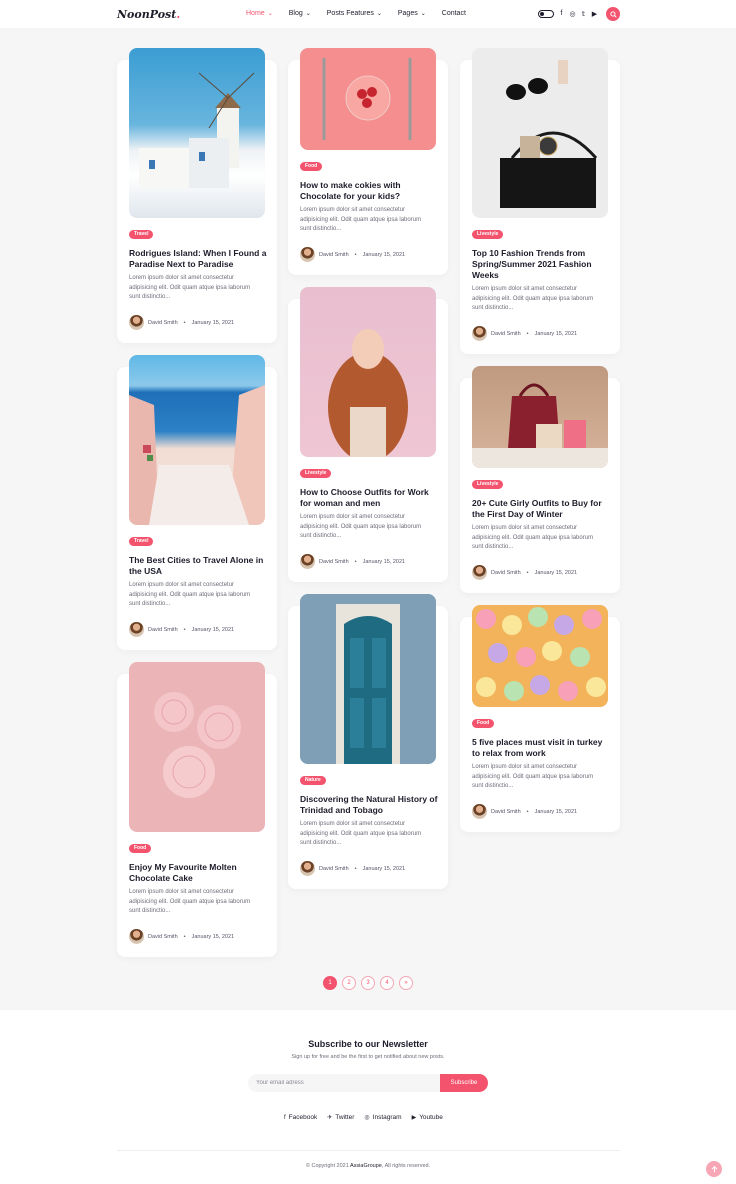 Image resolution: width=736 pixels, height=1184 pixels. I want to click on site-logo: NoonPost., so click(148, 14).